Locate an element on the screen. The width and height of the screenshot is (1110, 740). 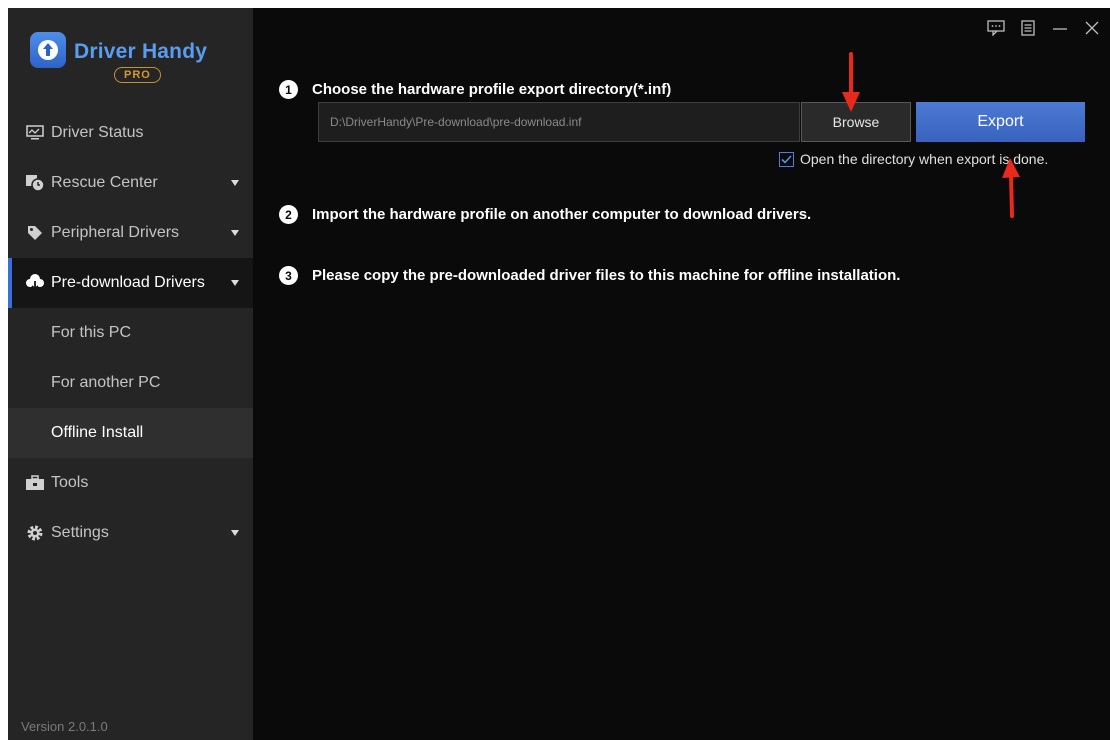
sidebar-subitem-label: For another PC is located at coordinates (106, 382).